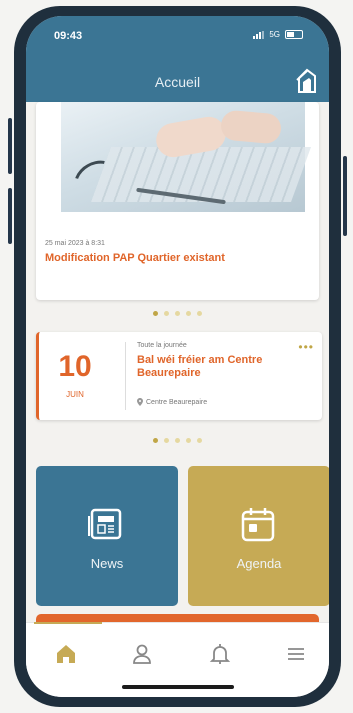 The width and height of the screenshot is (353, 713). What do you see at coordinates (140, 402) in the screenshot?
I see `location-pin-icon` at bounding box center [140, 402].